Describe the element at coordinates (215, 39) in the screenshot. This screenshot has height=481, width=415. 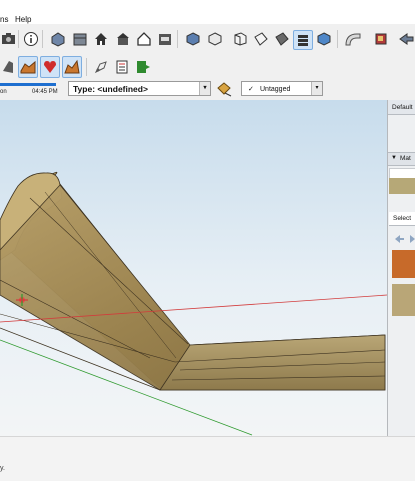
I see `top-view-icon` at that location.